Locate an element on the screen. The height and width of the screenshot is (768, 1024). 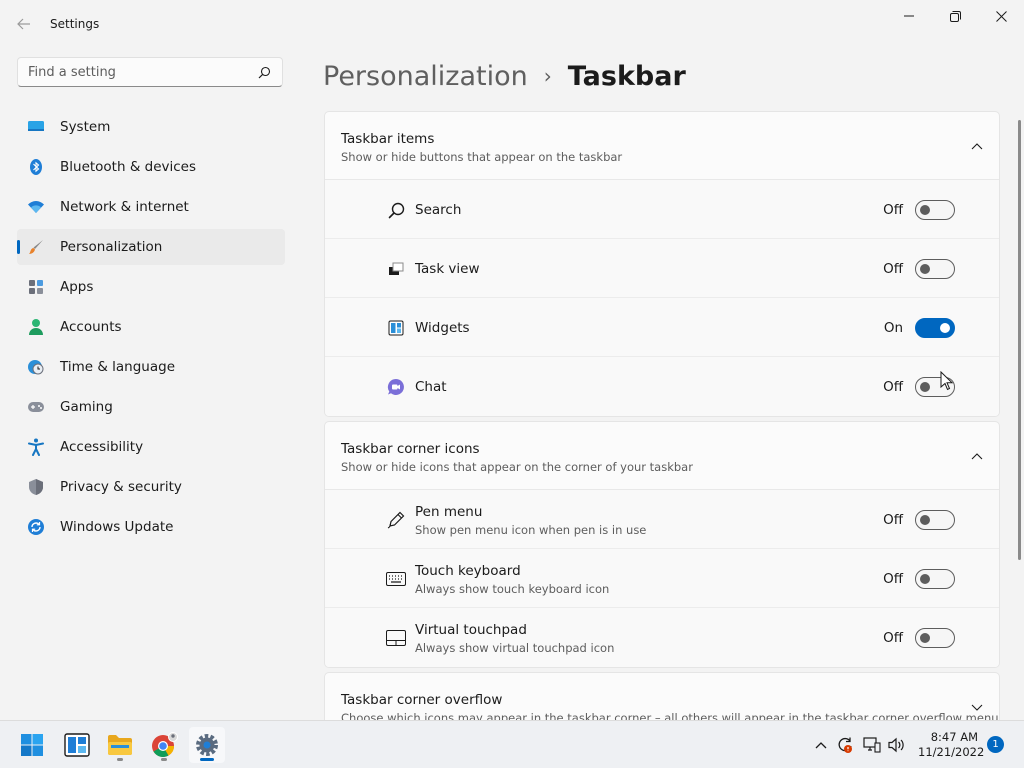
clock-date: 11/21/2022 is located at coordinates (951, 752).